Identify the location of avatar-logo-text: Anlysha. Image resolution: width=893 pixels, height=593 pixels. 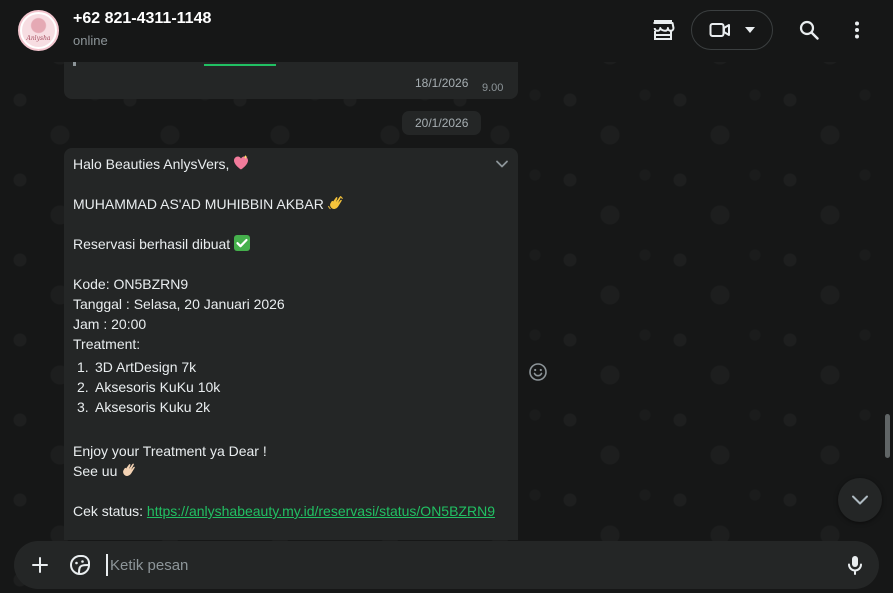
(38, 38).